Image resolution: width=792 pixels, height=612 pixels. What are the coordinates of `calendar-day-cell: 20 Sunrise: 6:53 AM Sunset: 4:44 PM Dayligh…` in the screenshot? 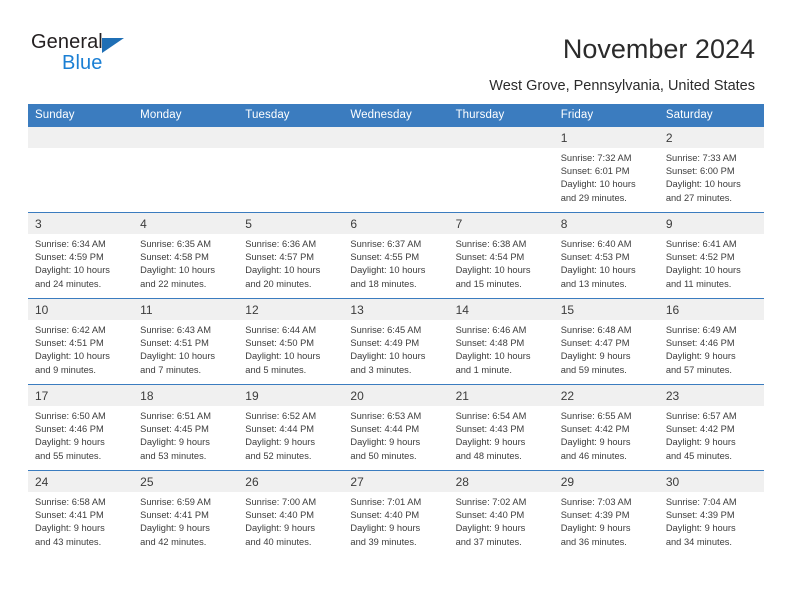 It's located at (396, 427).